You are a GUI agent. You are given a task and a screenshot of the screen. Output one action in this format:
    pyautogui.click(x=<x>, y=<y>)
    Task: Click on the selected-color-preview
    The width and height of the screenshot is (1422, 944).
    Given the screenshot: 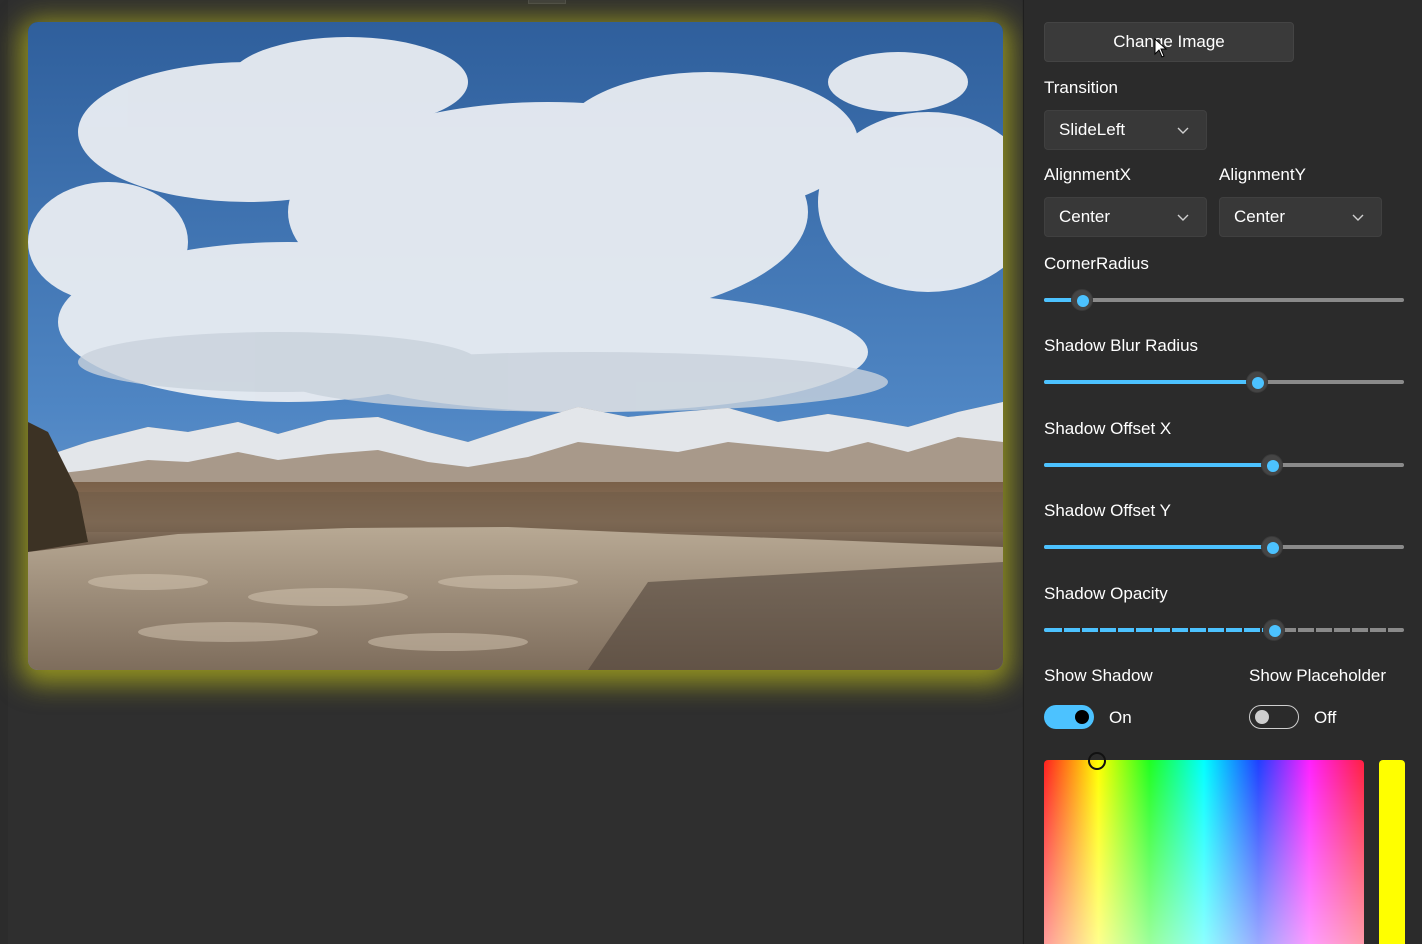 What is the action you would take?
    pyautogui.click(x=1392, y=852)
    